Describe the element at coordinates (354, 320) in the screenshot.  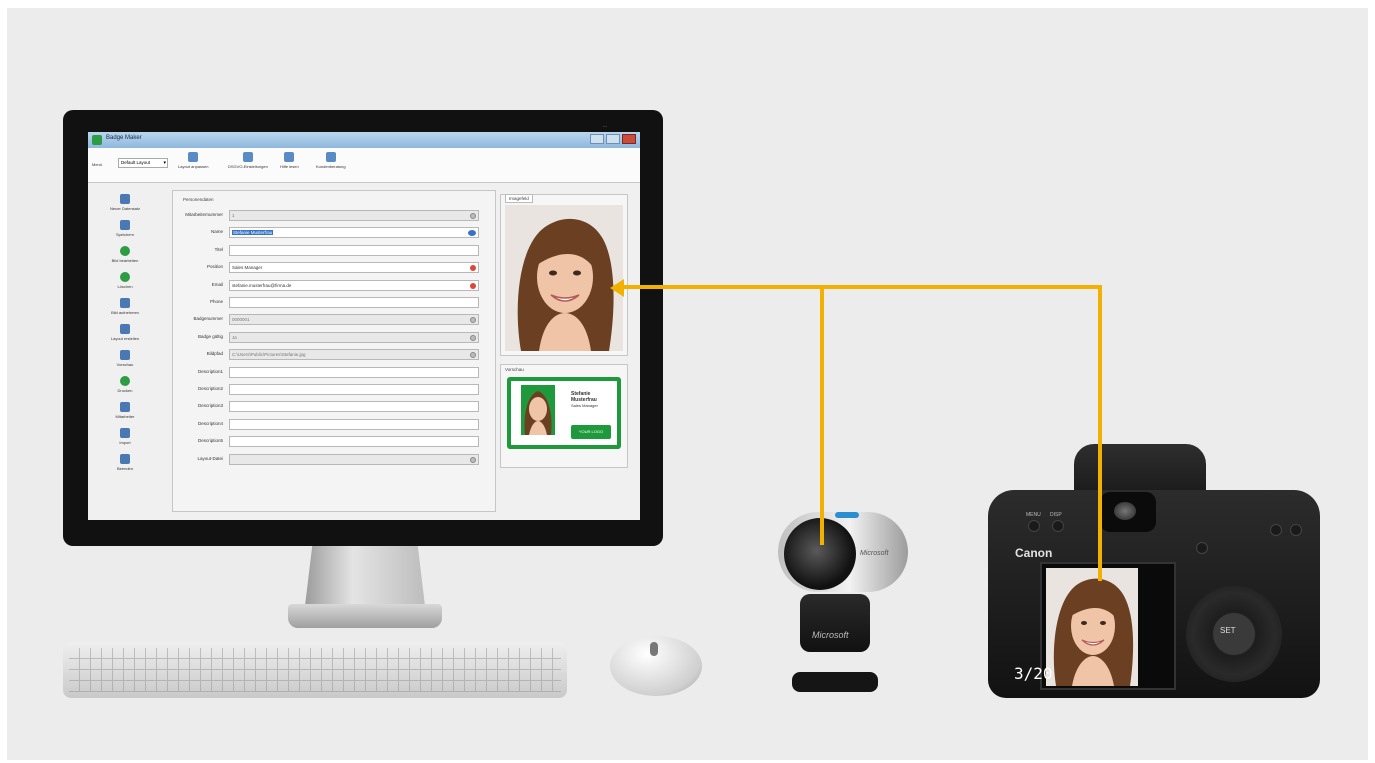
I see `form-field-input: 0000001` at that location.